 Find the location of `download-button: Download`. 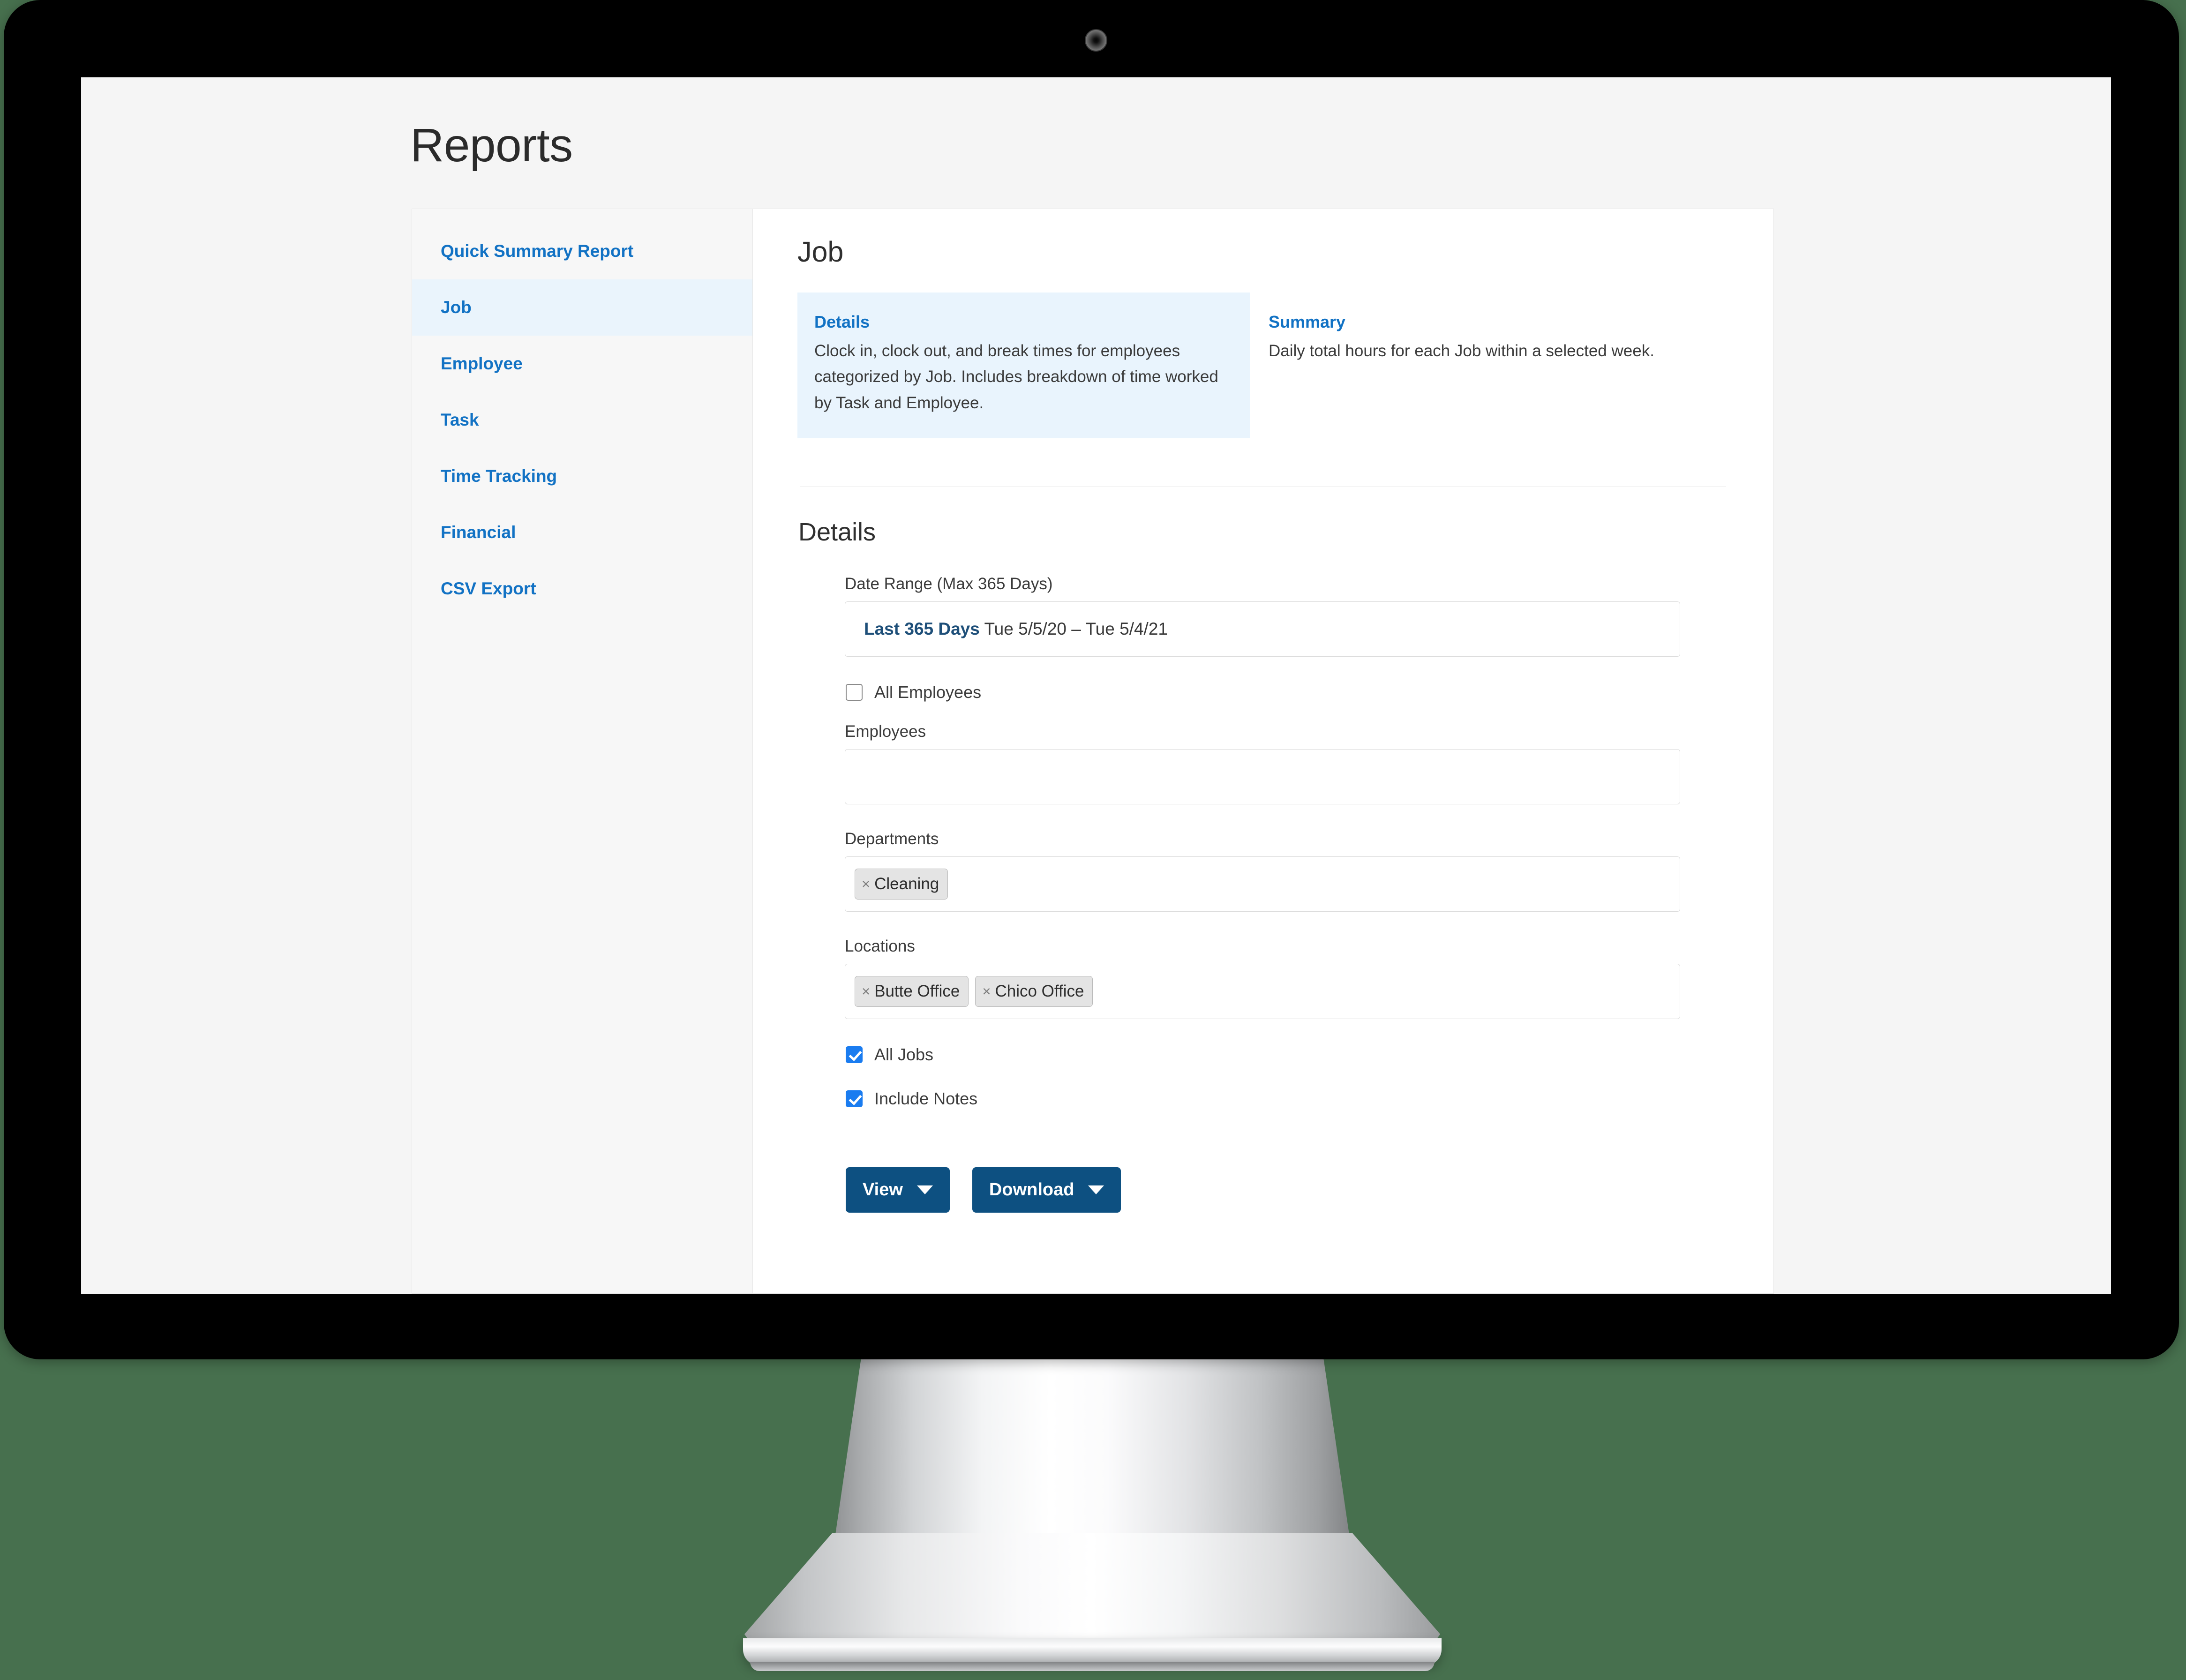

download-button: Download is located at coordinates (1047, 1190).